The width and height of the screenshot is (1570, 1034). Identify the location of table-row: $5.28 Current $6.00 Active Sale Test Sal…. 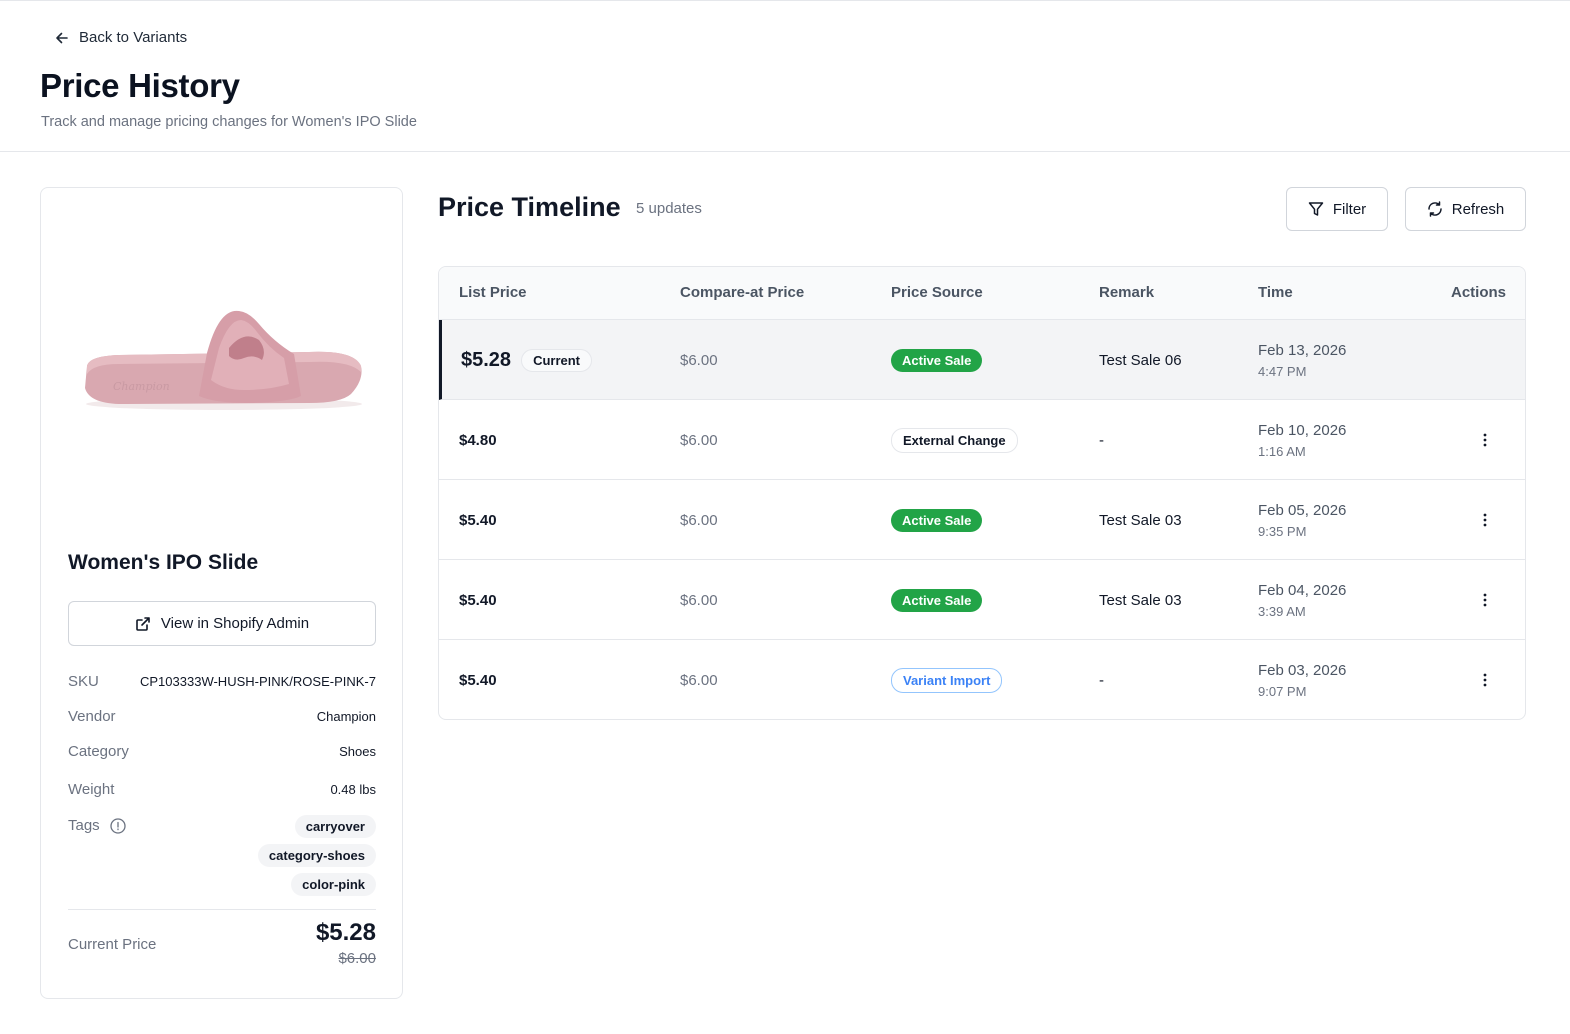
(982, 360).